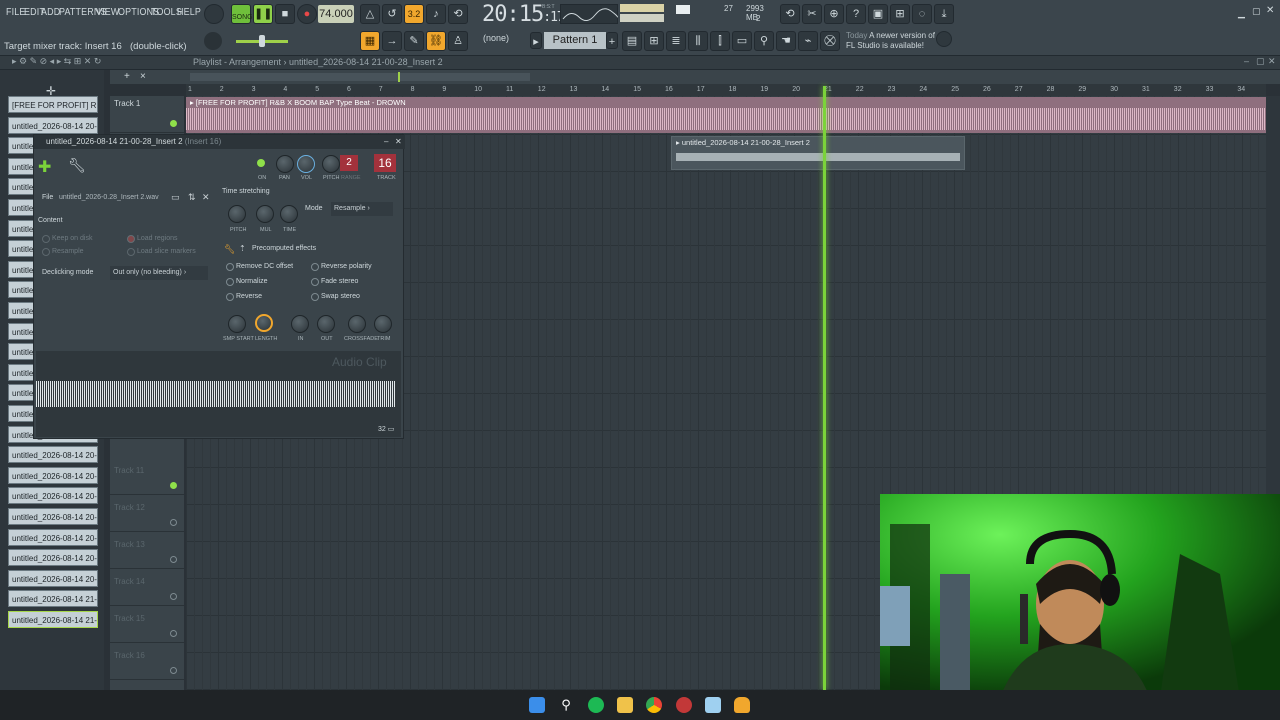  I want to click on track-header: Track 15, so click(147, 624).